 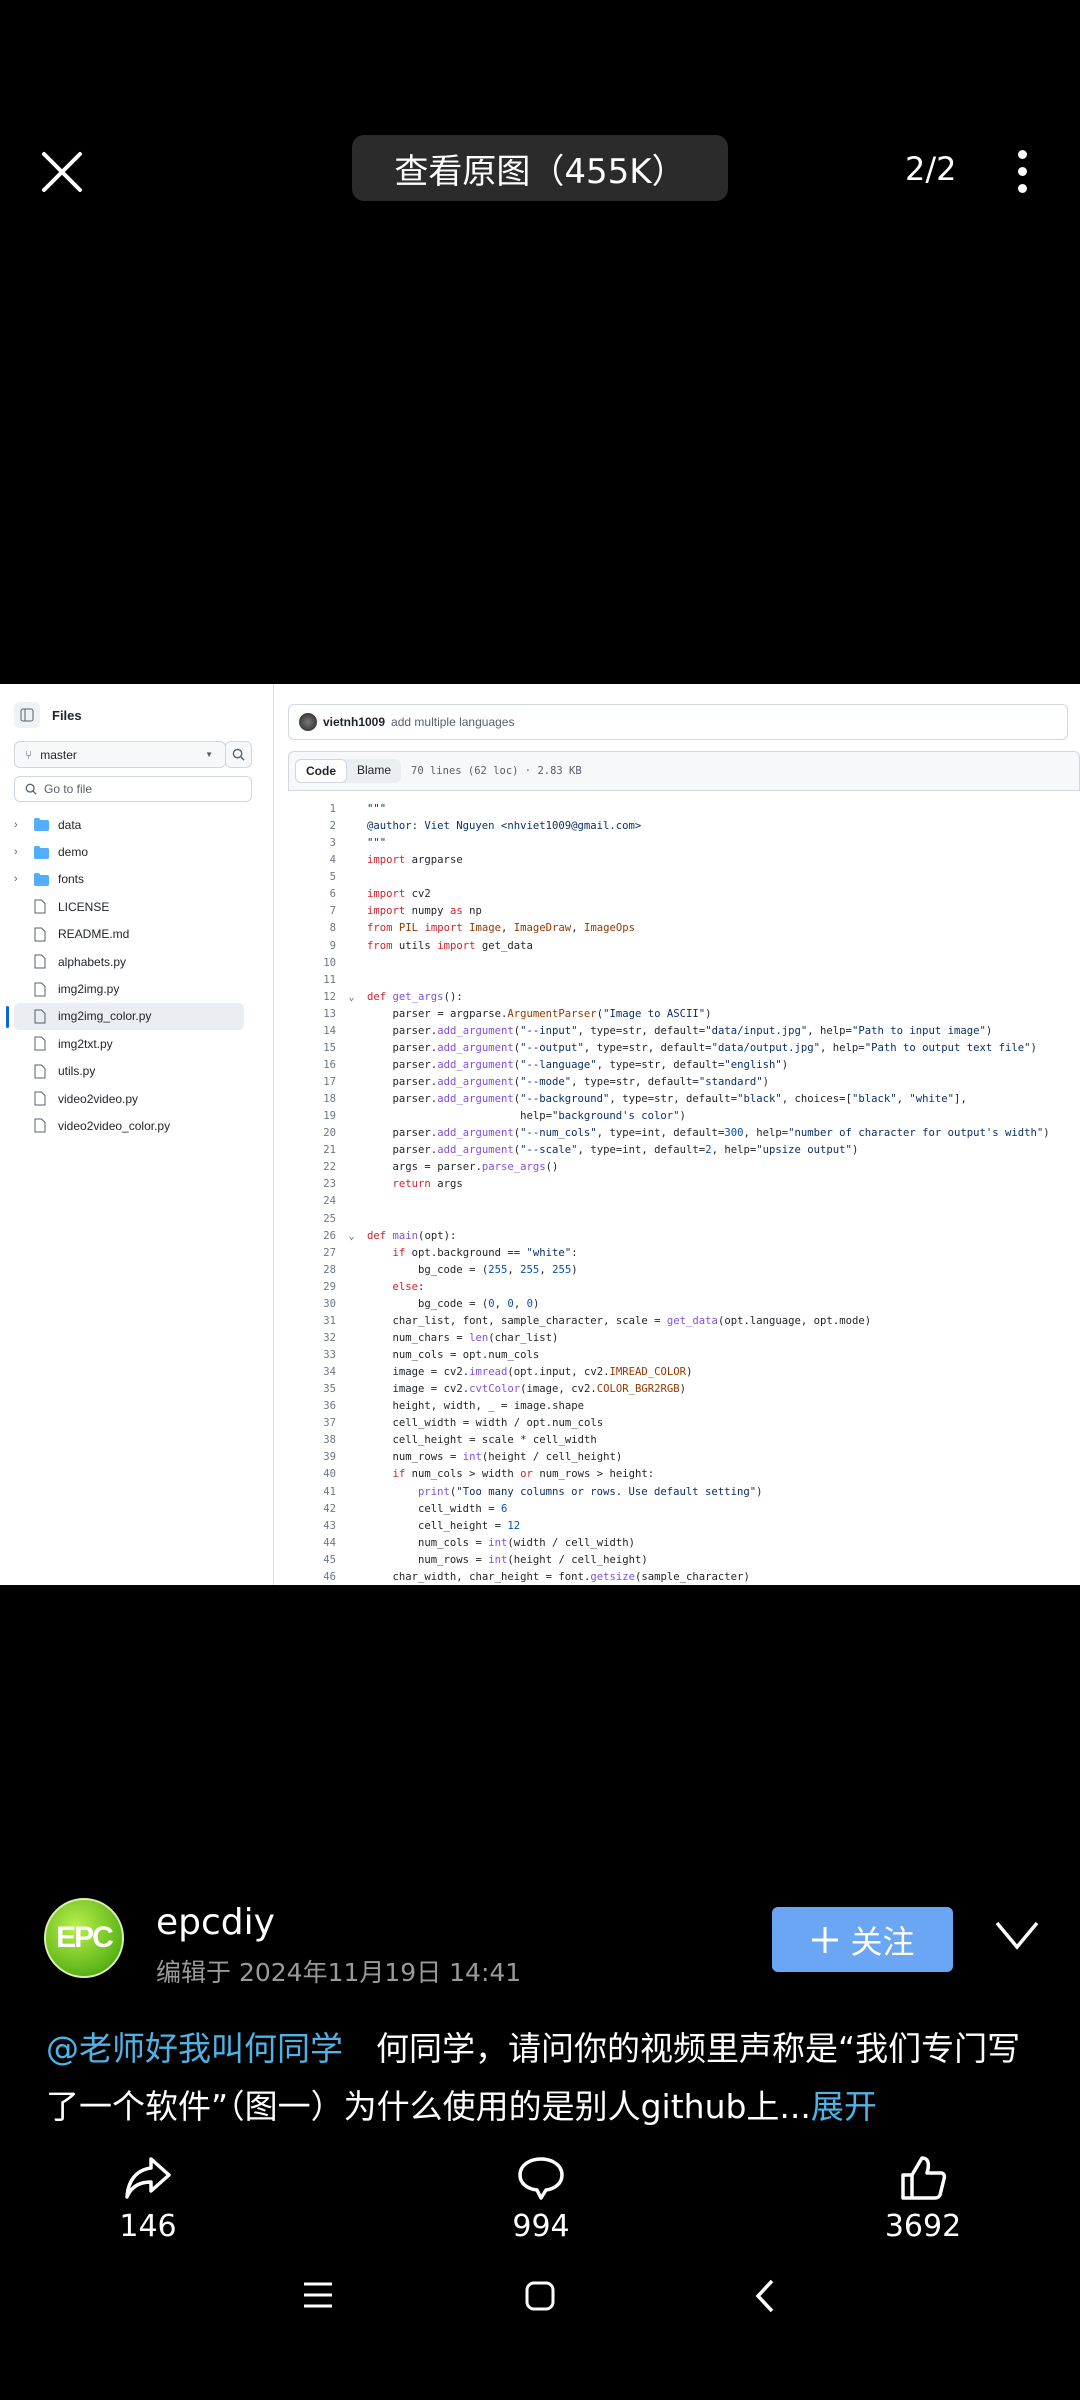 What do you see at coordinates (137, 934) in the screenshot?
I see `file-tree-item: README.md` at bounding box center [137, 934].